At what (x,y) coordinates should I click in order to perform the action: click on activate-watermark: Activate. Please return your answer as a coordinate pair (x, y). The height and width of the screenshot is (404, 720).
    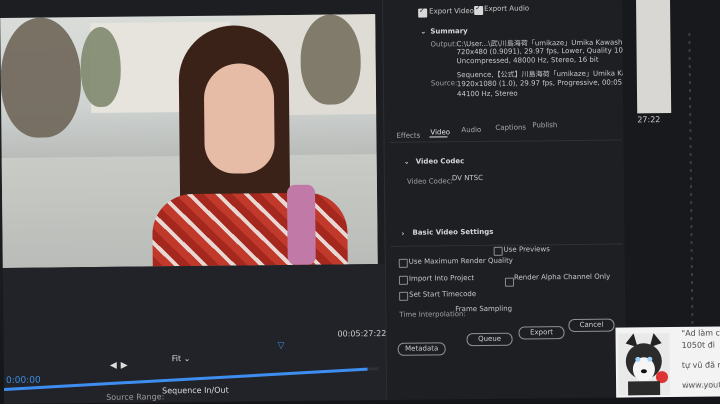
    Looking at the image, I should click on (702, 385).